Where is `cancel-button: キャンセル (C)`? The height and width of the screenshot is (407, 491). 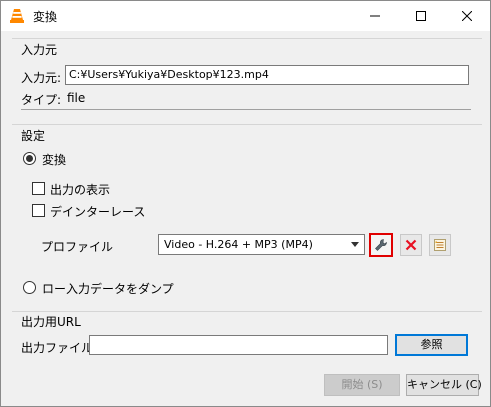
cancel-button: キャンセル (C) is located at coordinates (444, 385).